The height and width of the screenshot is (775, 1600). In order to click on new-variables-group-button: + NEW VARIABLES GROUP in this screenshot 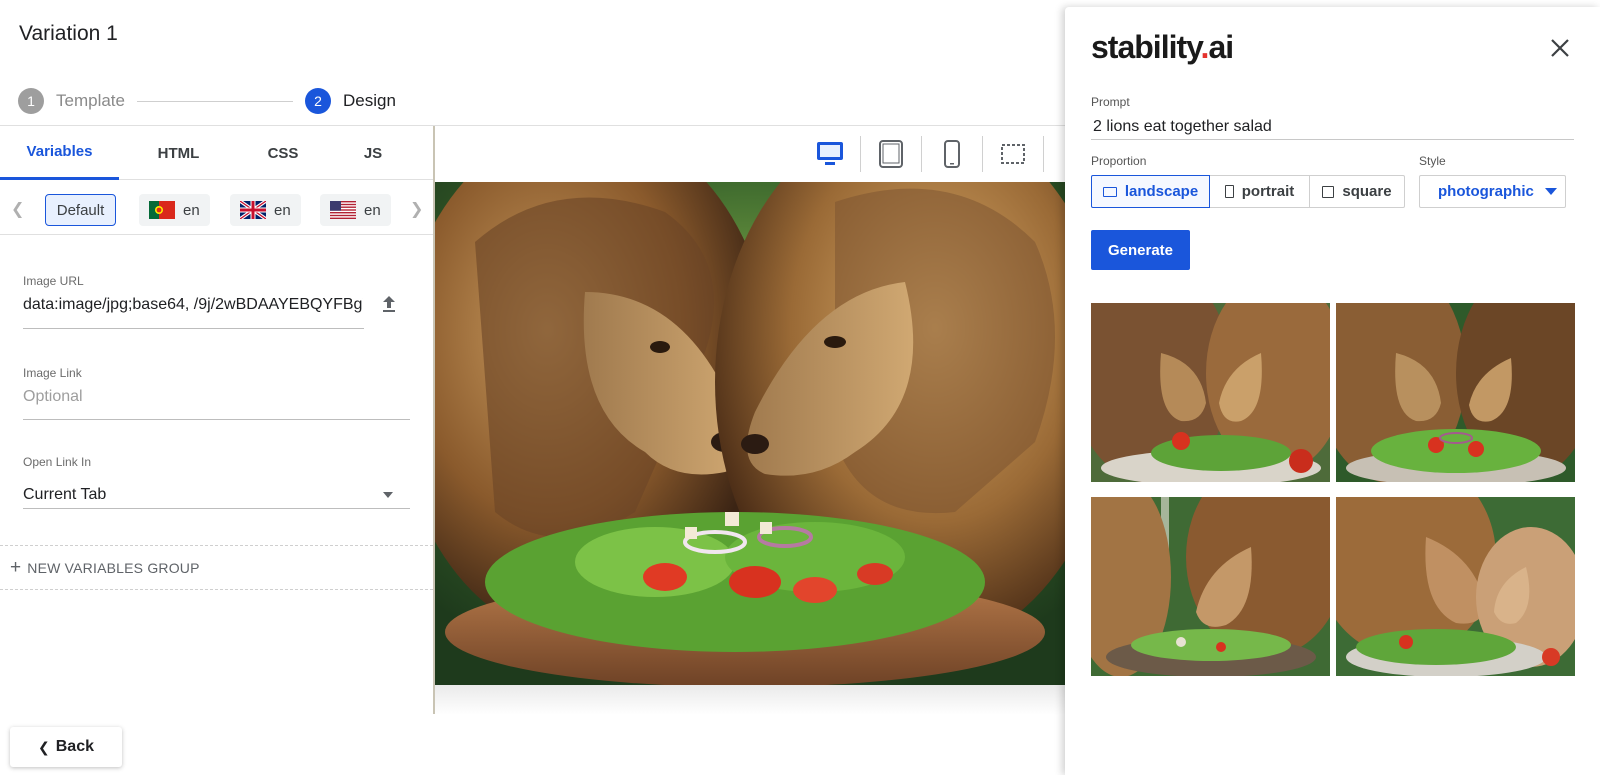, I will do `click(105, 568)`.